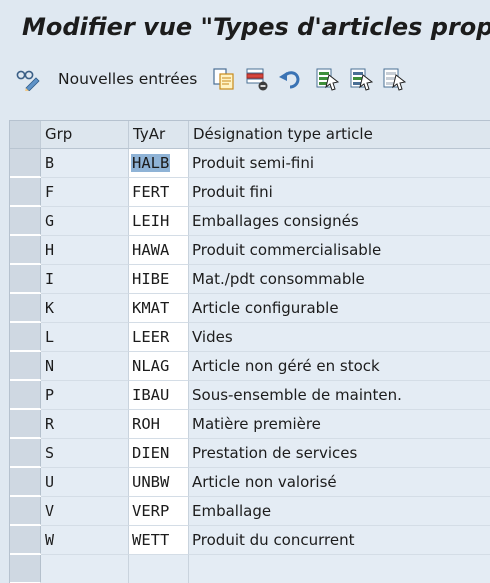 The width and height of the screenshot is (490, 583). I want to click on cell-tyar-value: LEIH, so click(151, 221).